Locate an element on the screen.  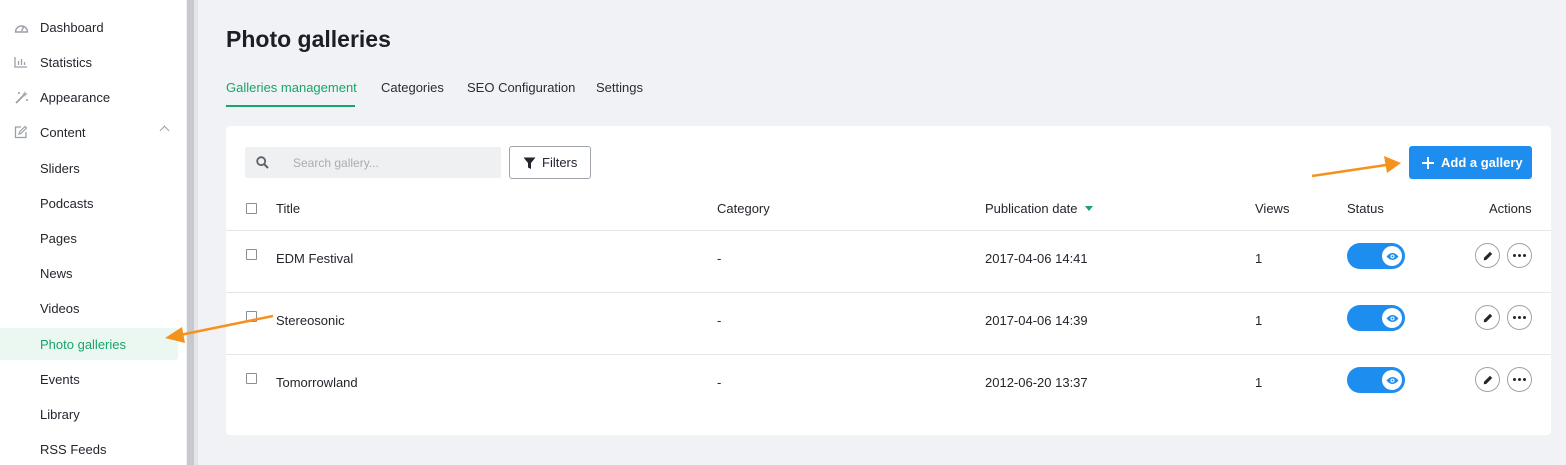
tab-categories: Categories is located at coordinates (412, 87).